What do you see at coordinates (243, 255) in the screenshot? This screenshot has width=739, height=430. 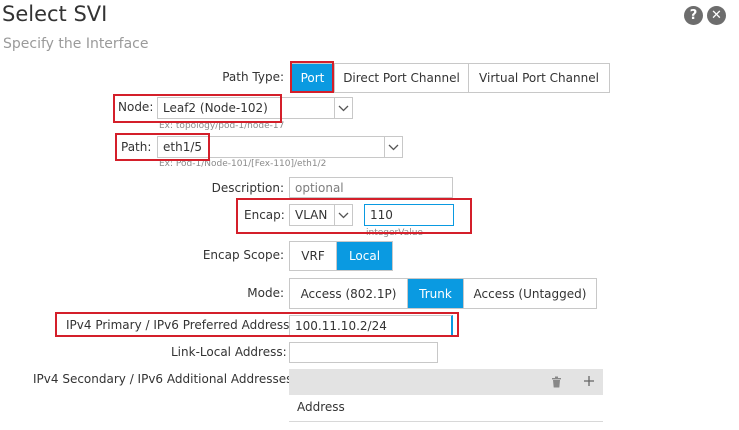 I see `encap-scope-label: Encap Scope:` at bounding box center [243, 255].